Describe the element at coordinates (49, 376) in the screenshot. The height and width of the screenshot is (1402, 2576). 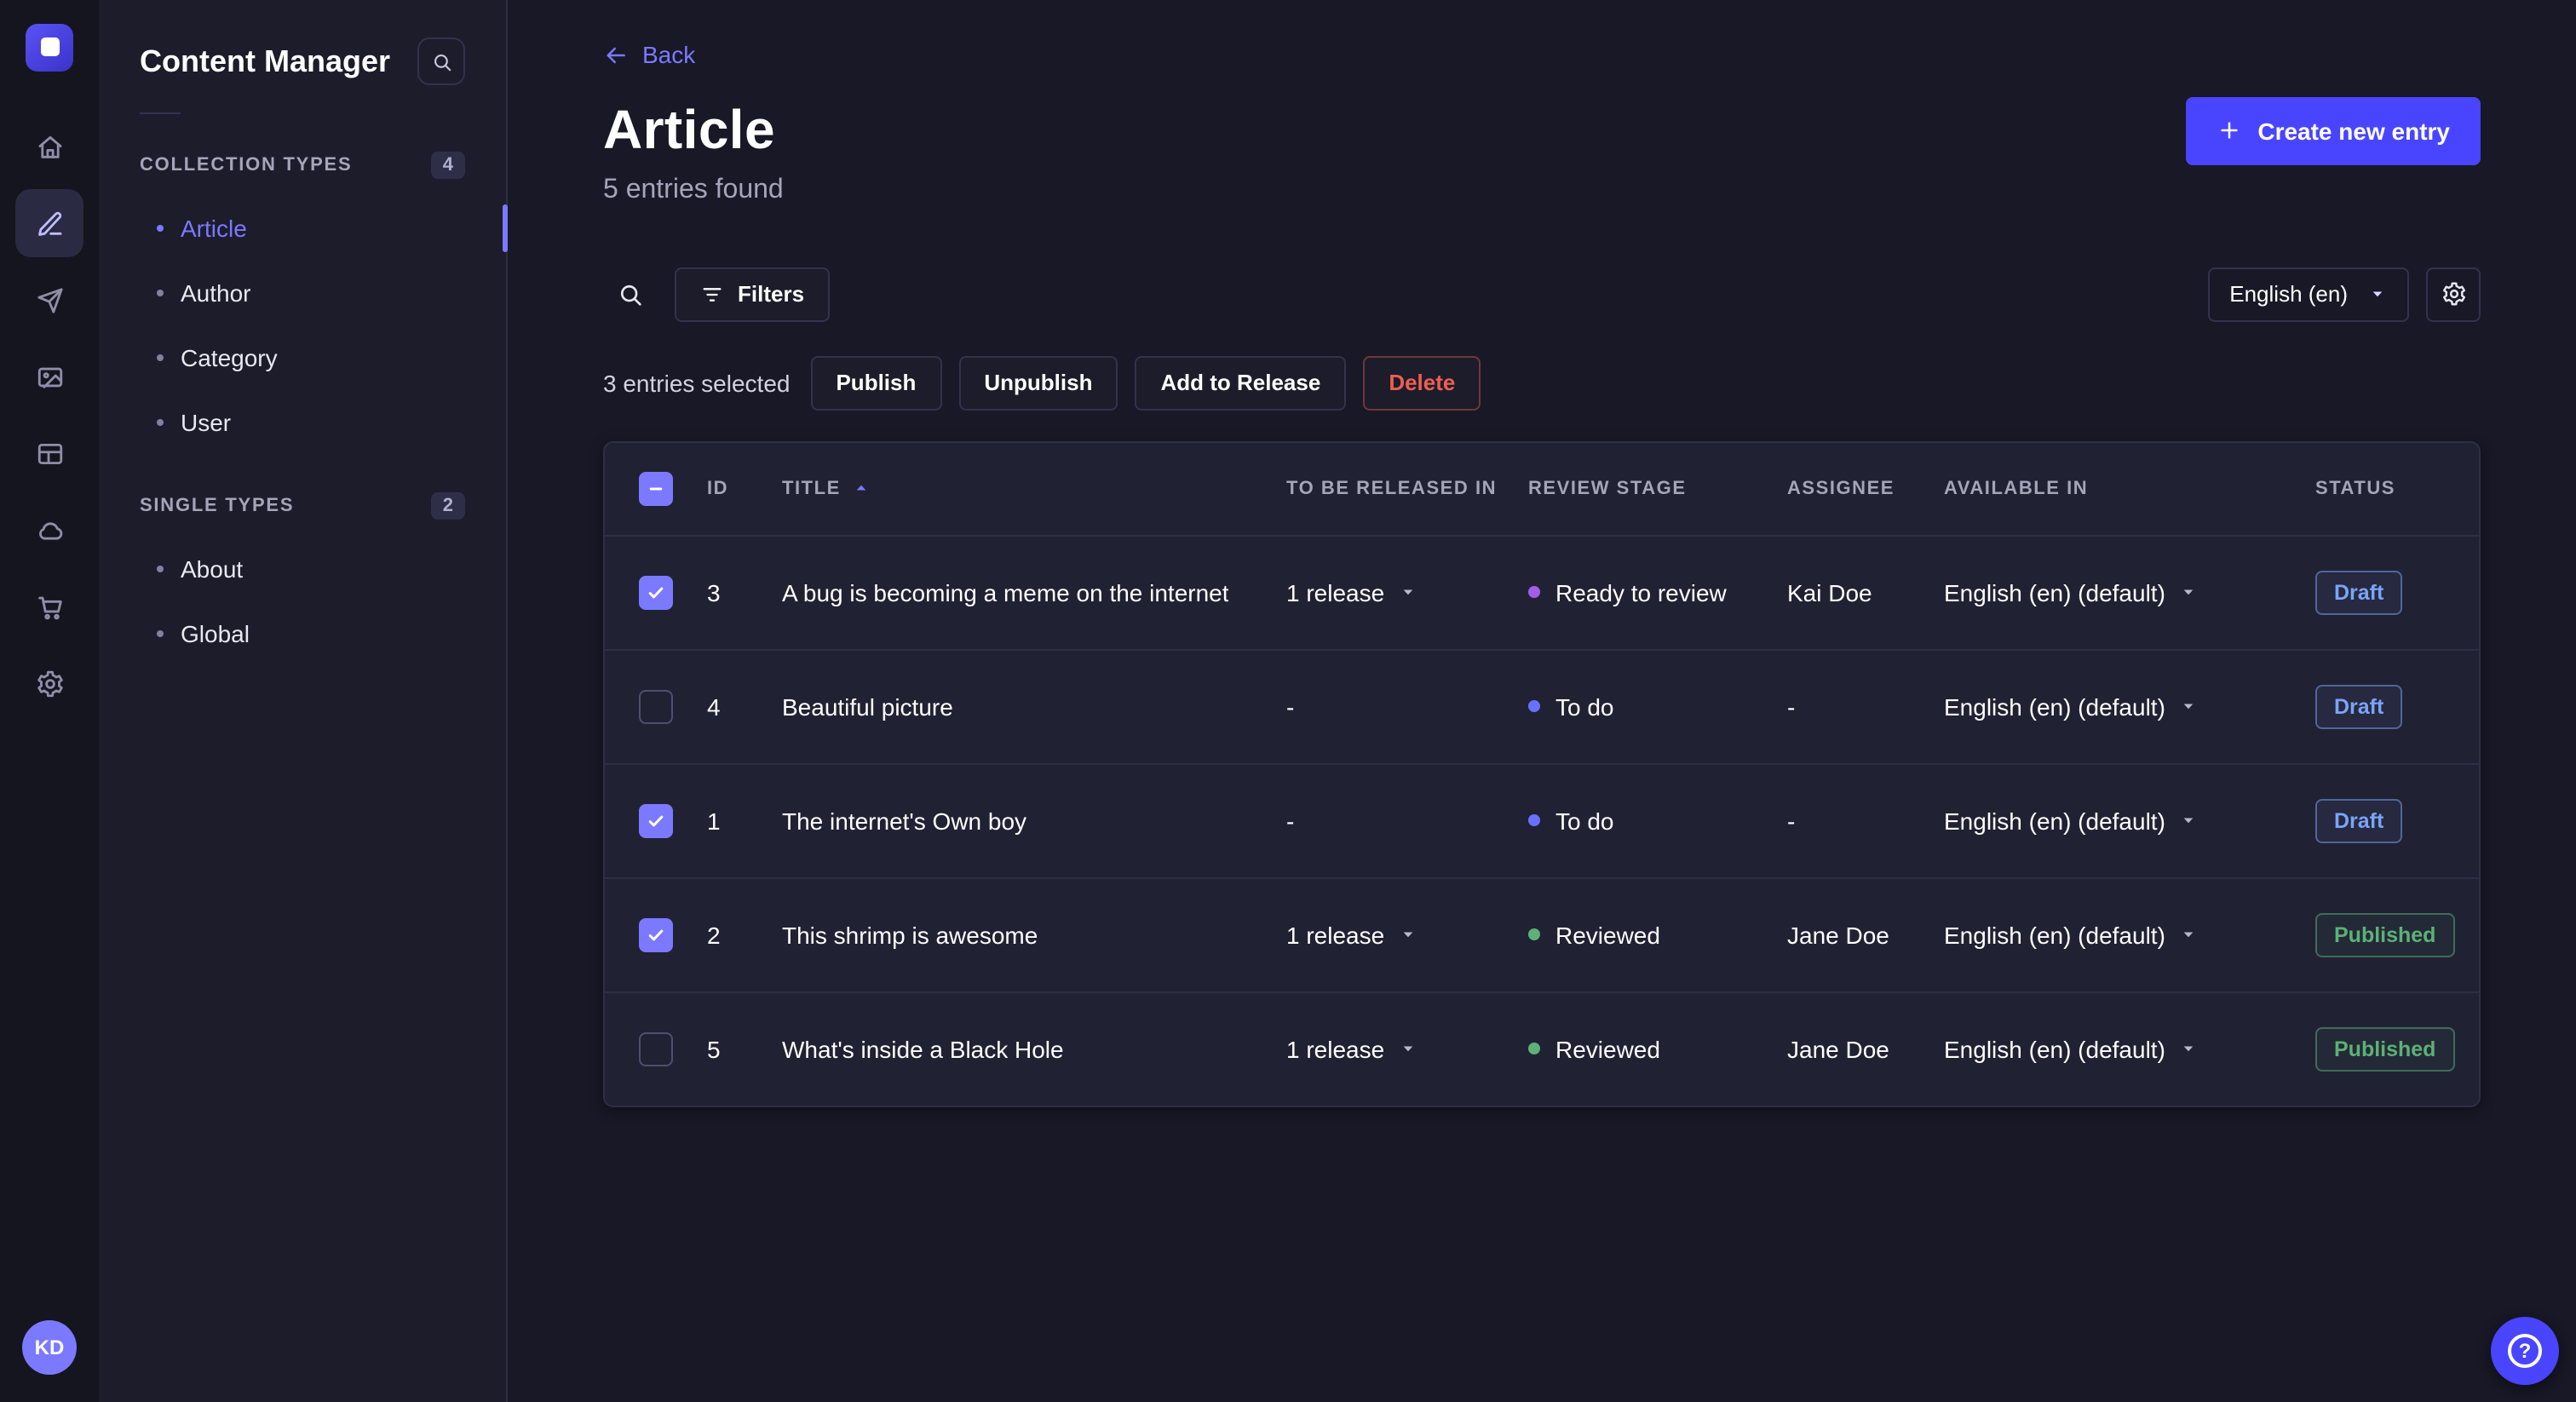
I see `nav-media-library-button` at that location.